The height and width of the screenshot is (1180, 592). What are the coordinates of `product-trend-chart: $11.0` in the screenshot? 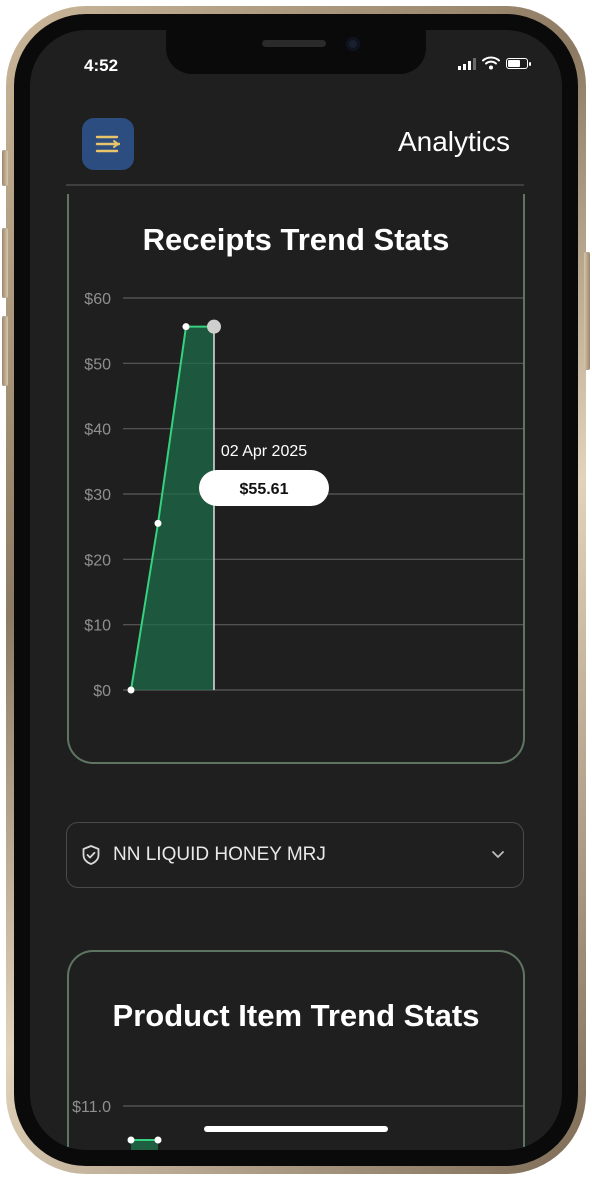 It's located at (296, 1051).